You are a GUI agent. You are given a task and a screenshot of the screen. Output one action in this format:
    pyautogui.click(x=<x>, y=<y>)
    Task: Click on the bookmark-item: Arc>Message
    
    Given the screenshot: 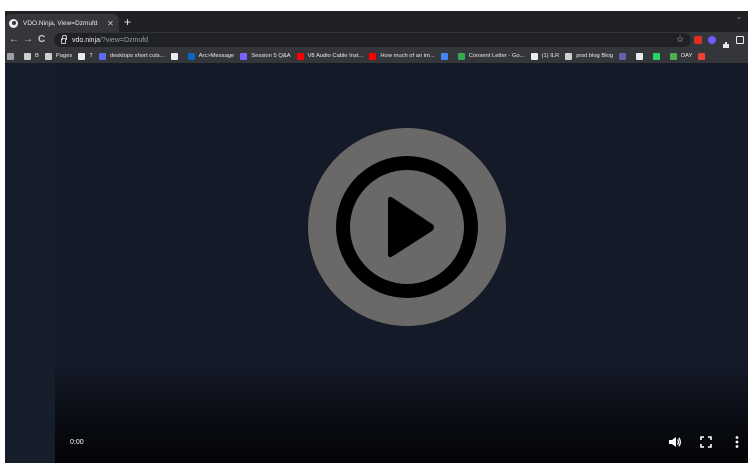 What is the action you would take?
    pyautogui.click(x=211, y=56)
    